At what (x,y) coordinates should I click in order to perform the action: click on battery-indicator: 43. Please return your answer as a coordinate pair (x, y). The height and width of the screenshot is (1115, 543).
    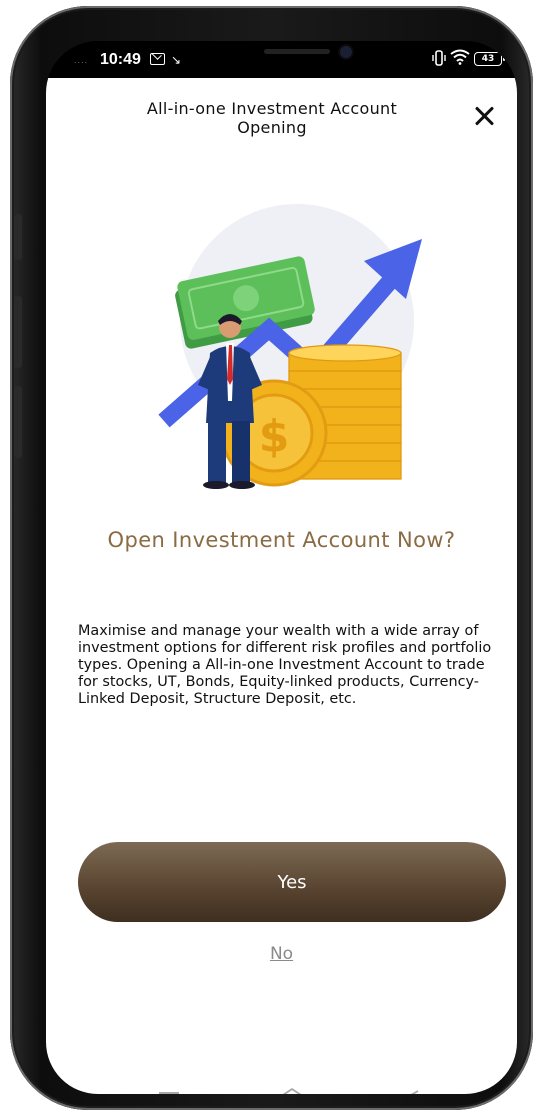
    Looking at the image, I should click on (489, 59).